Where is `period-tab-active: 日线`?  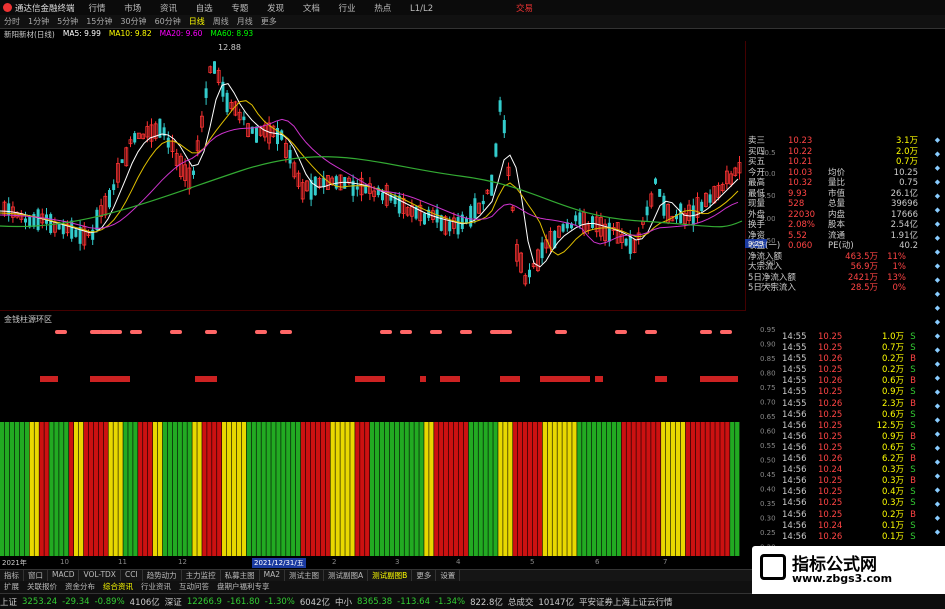 period-tab-active: 日线 is located at coordinates (197, 21).